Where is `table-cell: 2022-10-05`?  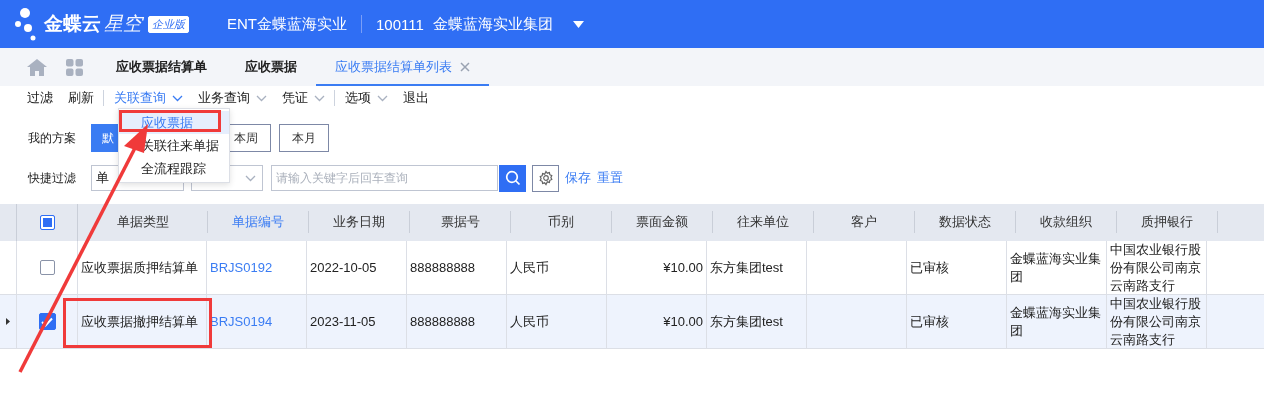 table-cell: 2022-10-05 is located at coordinates (343, 267).